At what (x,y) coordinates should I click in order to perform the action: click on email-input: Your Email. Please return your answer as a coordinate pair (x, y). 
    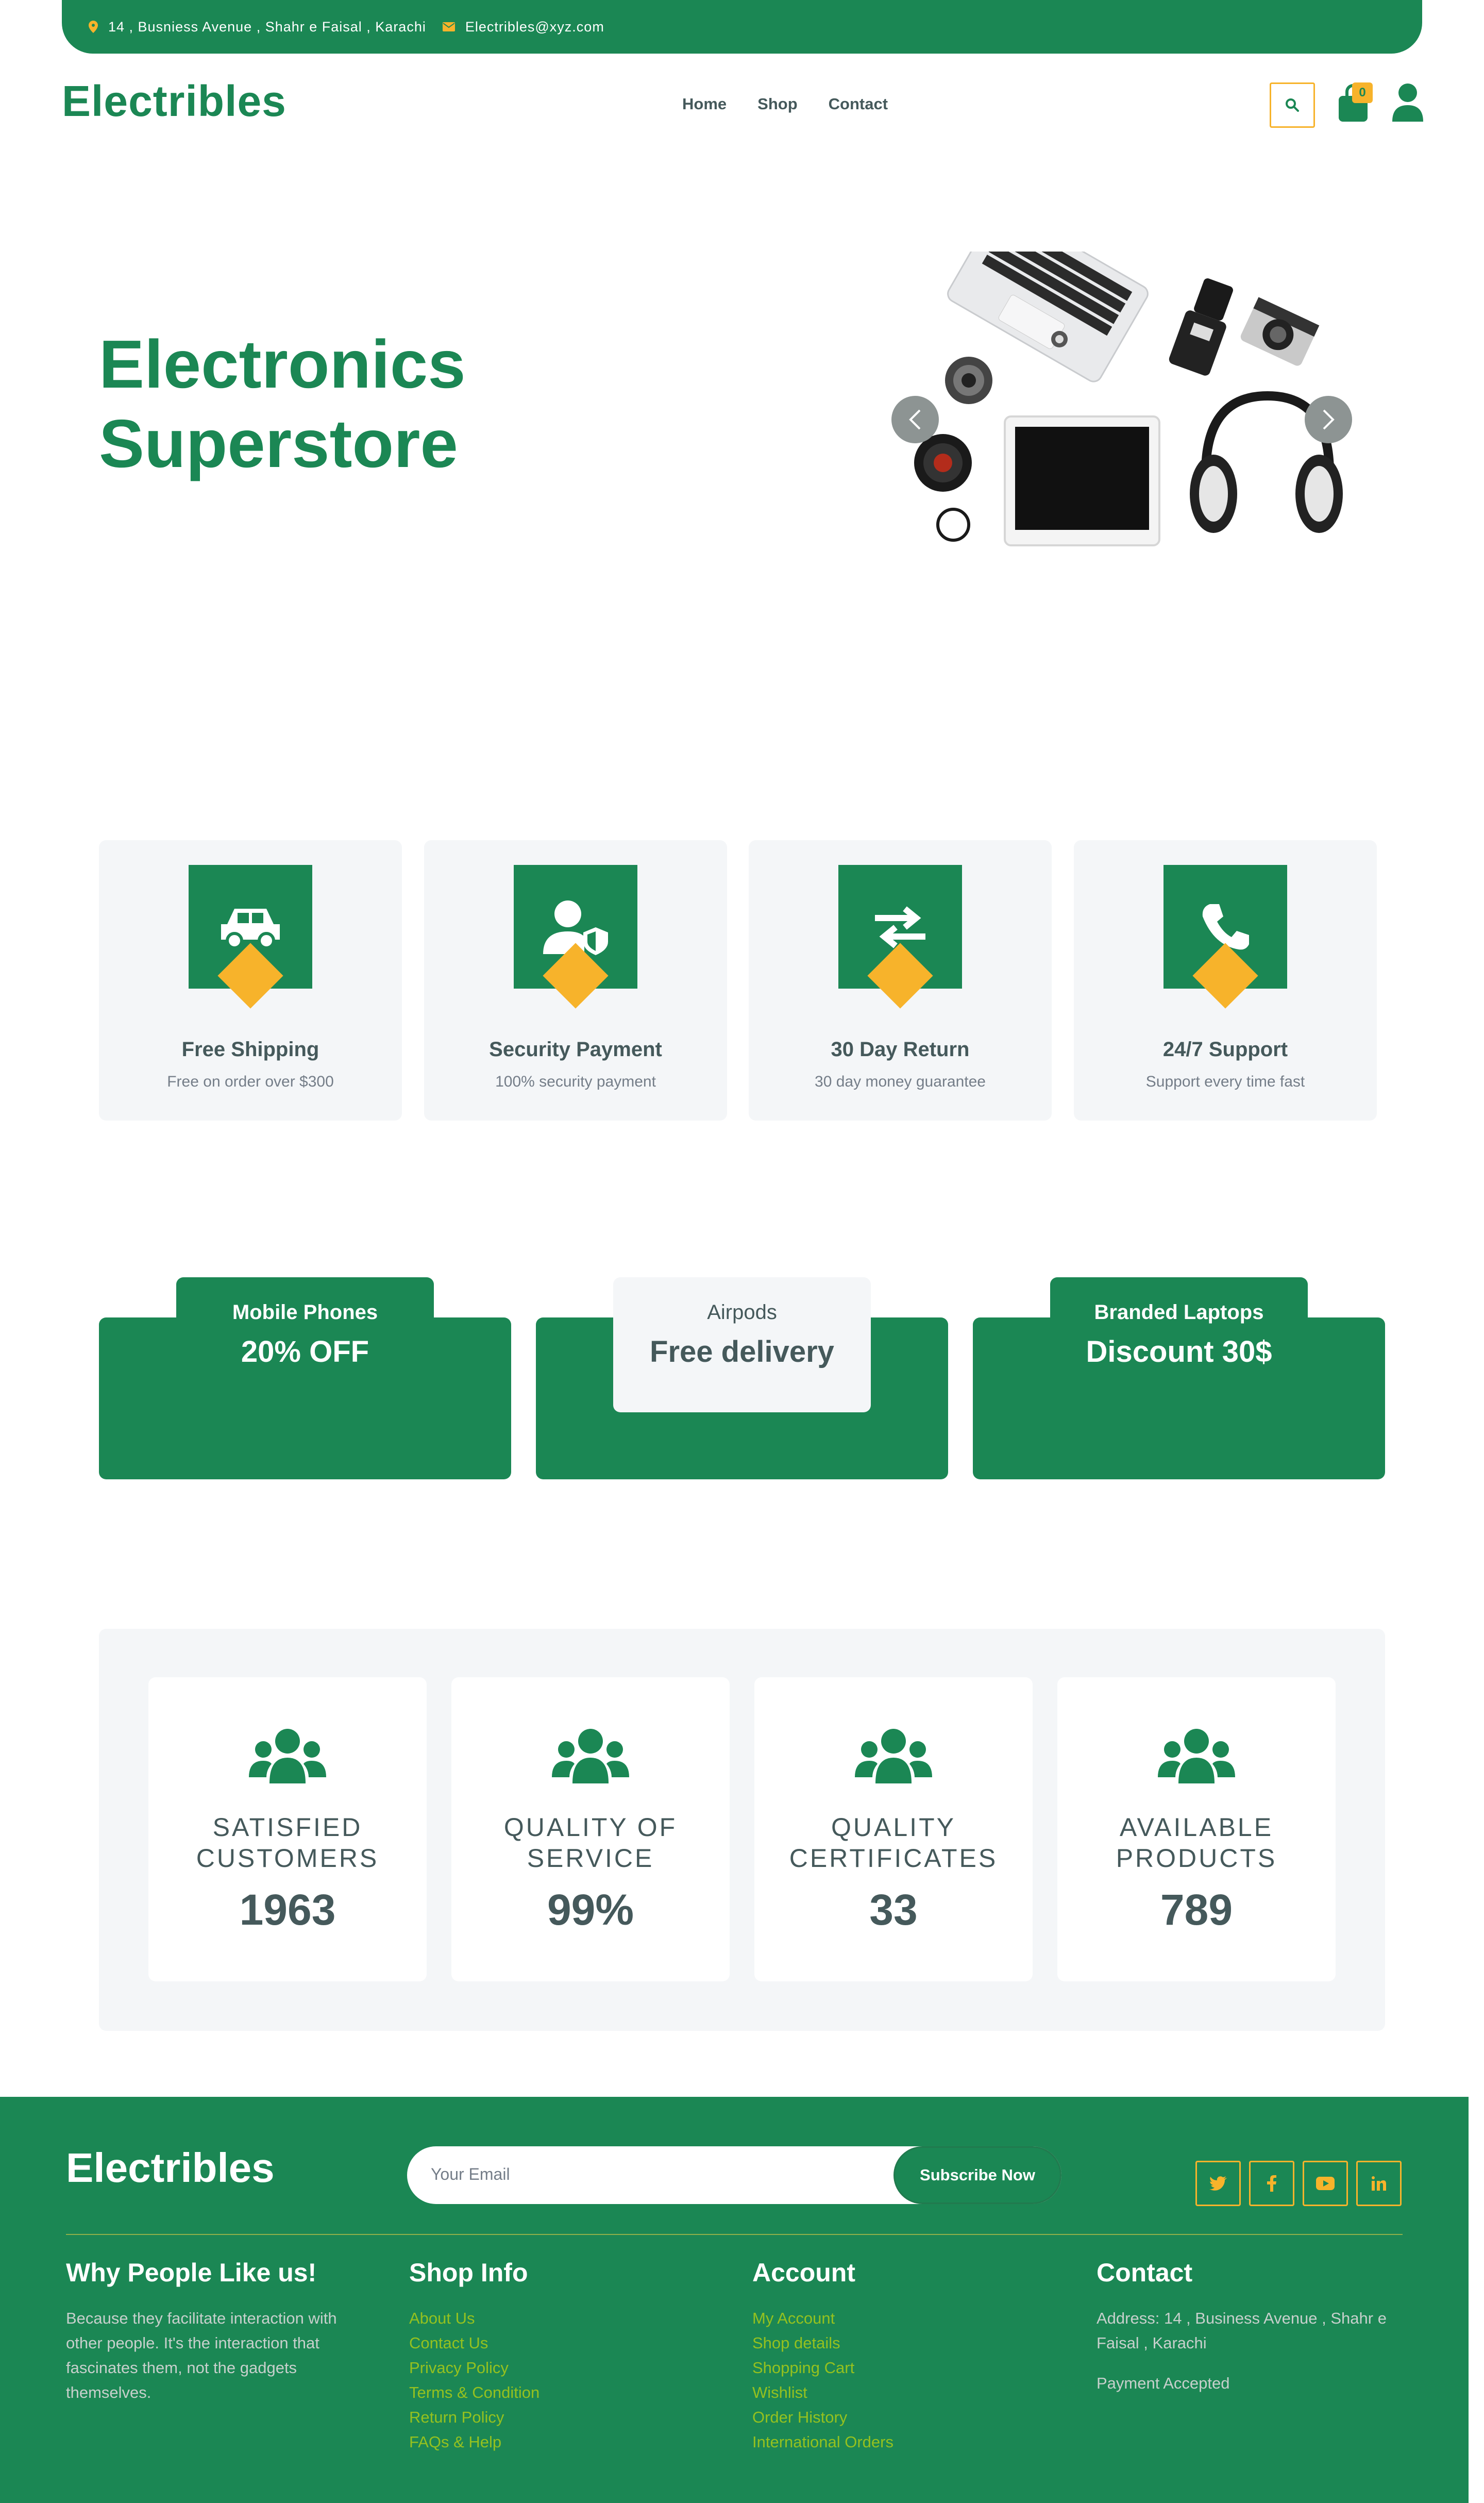
    Looking at the image, I should click on (470, 2175).